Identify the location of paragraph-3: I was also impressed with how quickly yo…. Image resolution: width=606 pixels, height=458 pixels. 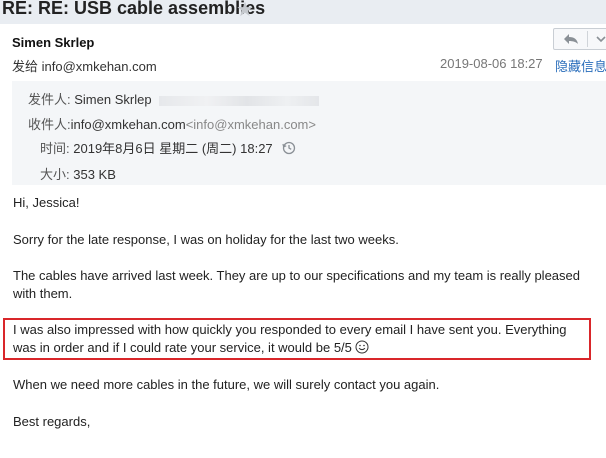
(302, 340).